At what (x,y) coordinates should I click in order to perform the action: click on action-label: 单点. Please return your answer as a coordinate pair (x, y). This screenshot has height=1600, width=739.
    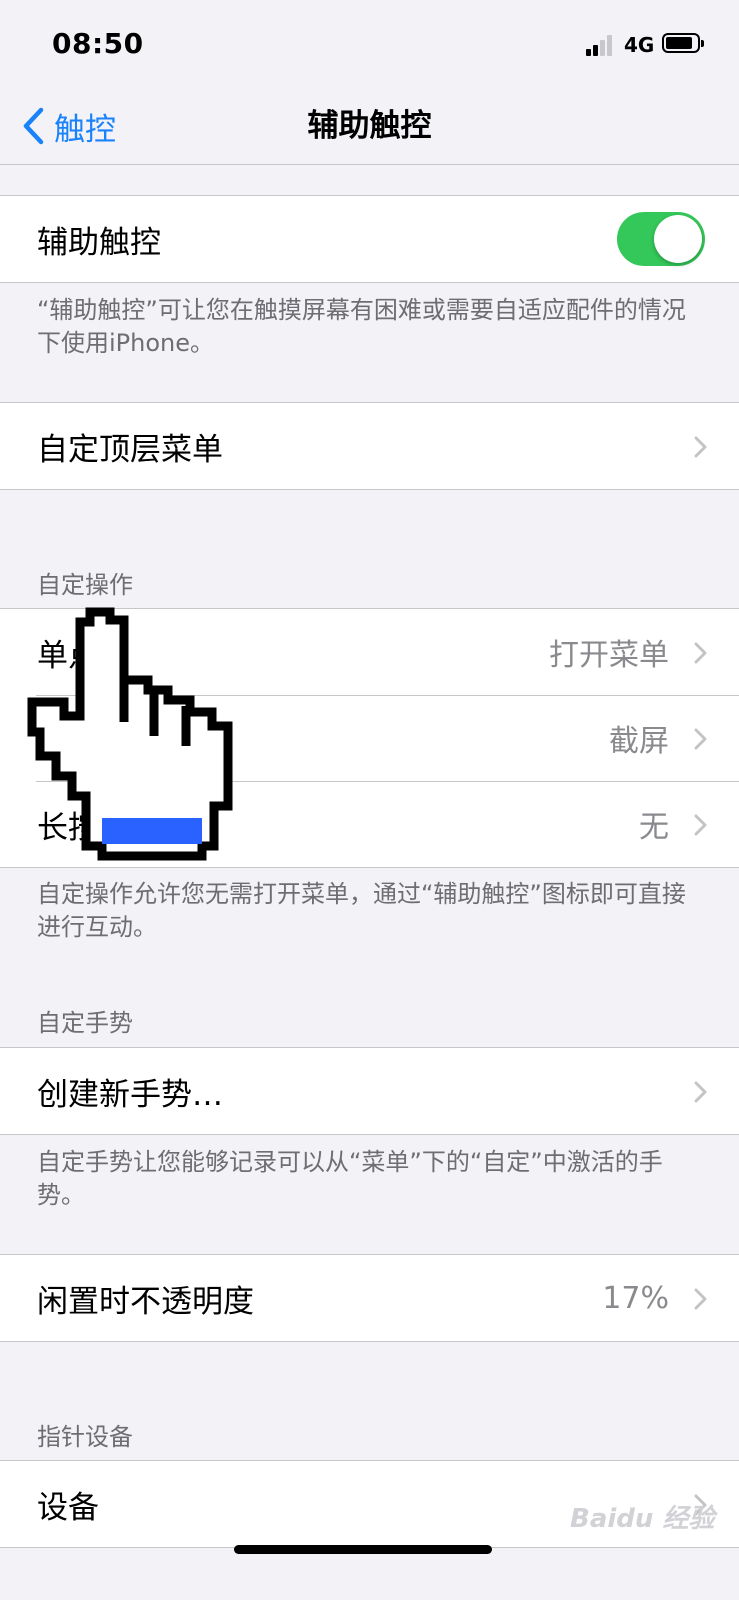
    Looking at the image, I should click on (68, 655).